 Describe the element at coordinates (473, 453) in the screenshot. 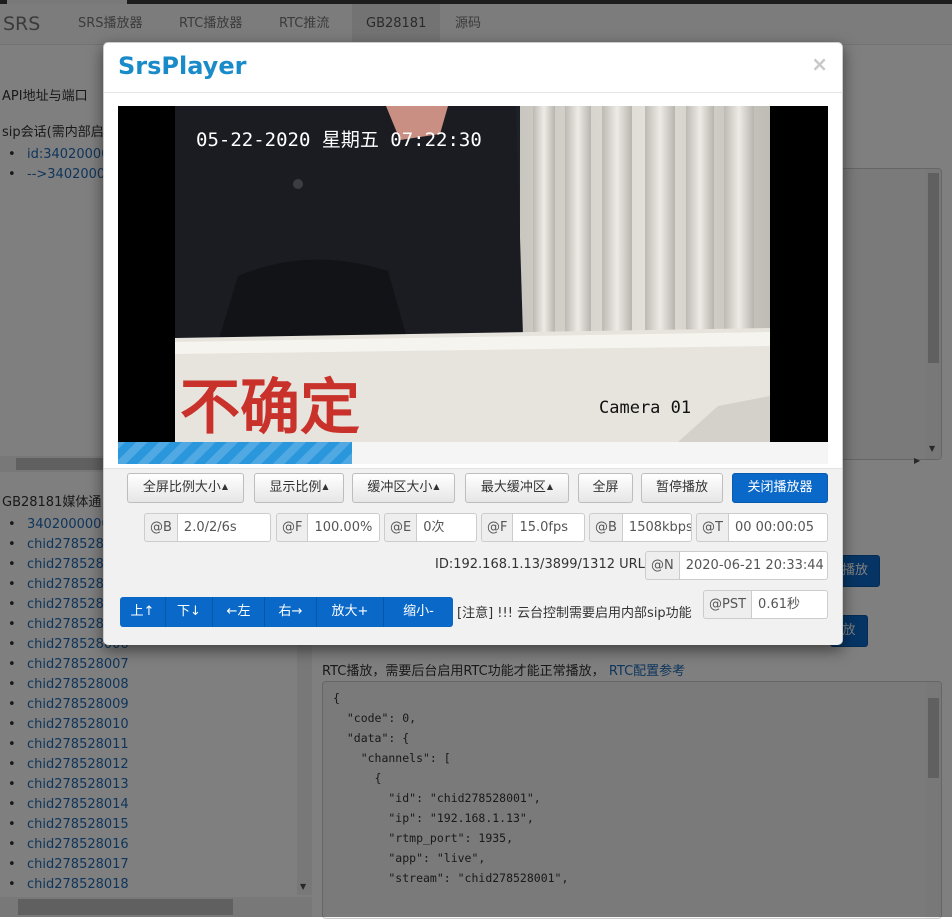

I see `buffer-progress` at that location.